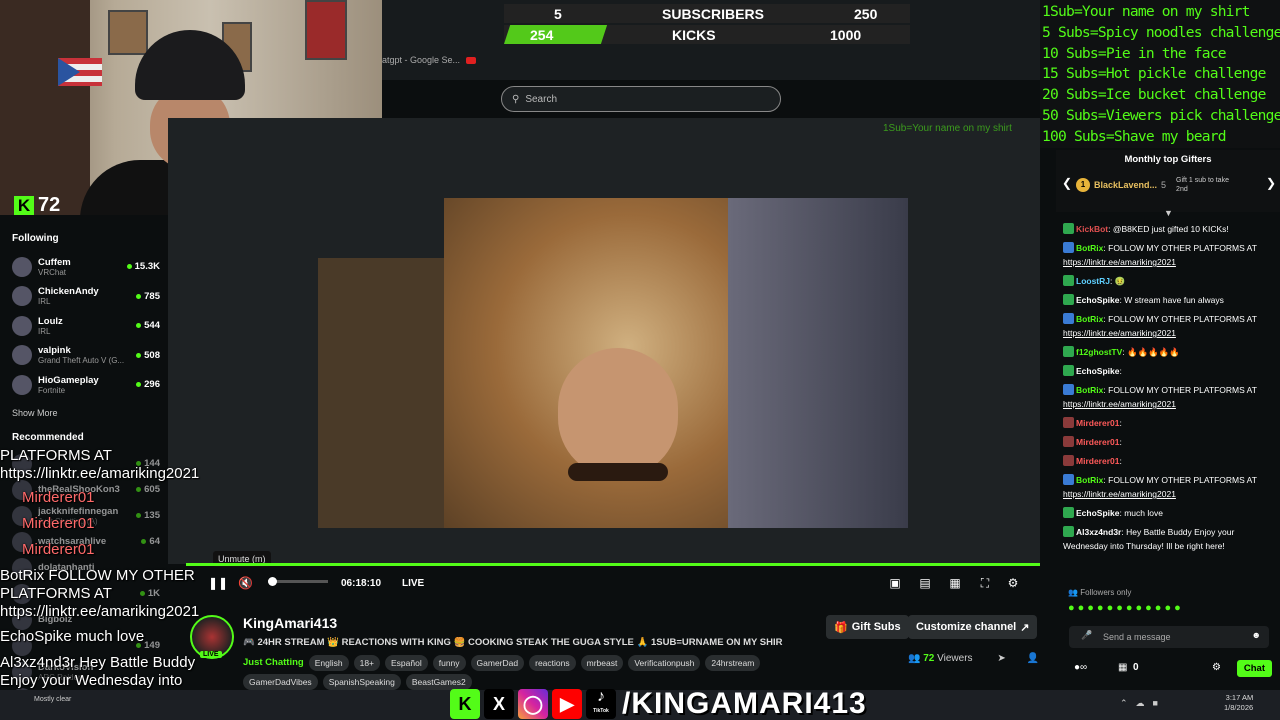 This screenshot has height=720, width=1280. What do you see at coordinates (1099, 352) in the screenshot?
I see `chat-username: f12ghostTV` at bounding box center [1099, 352].